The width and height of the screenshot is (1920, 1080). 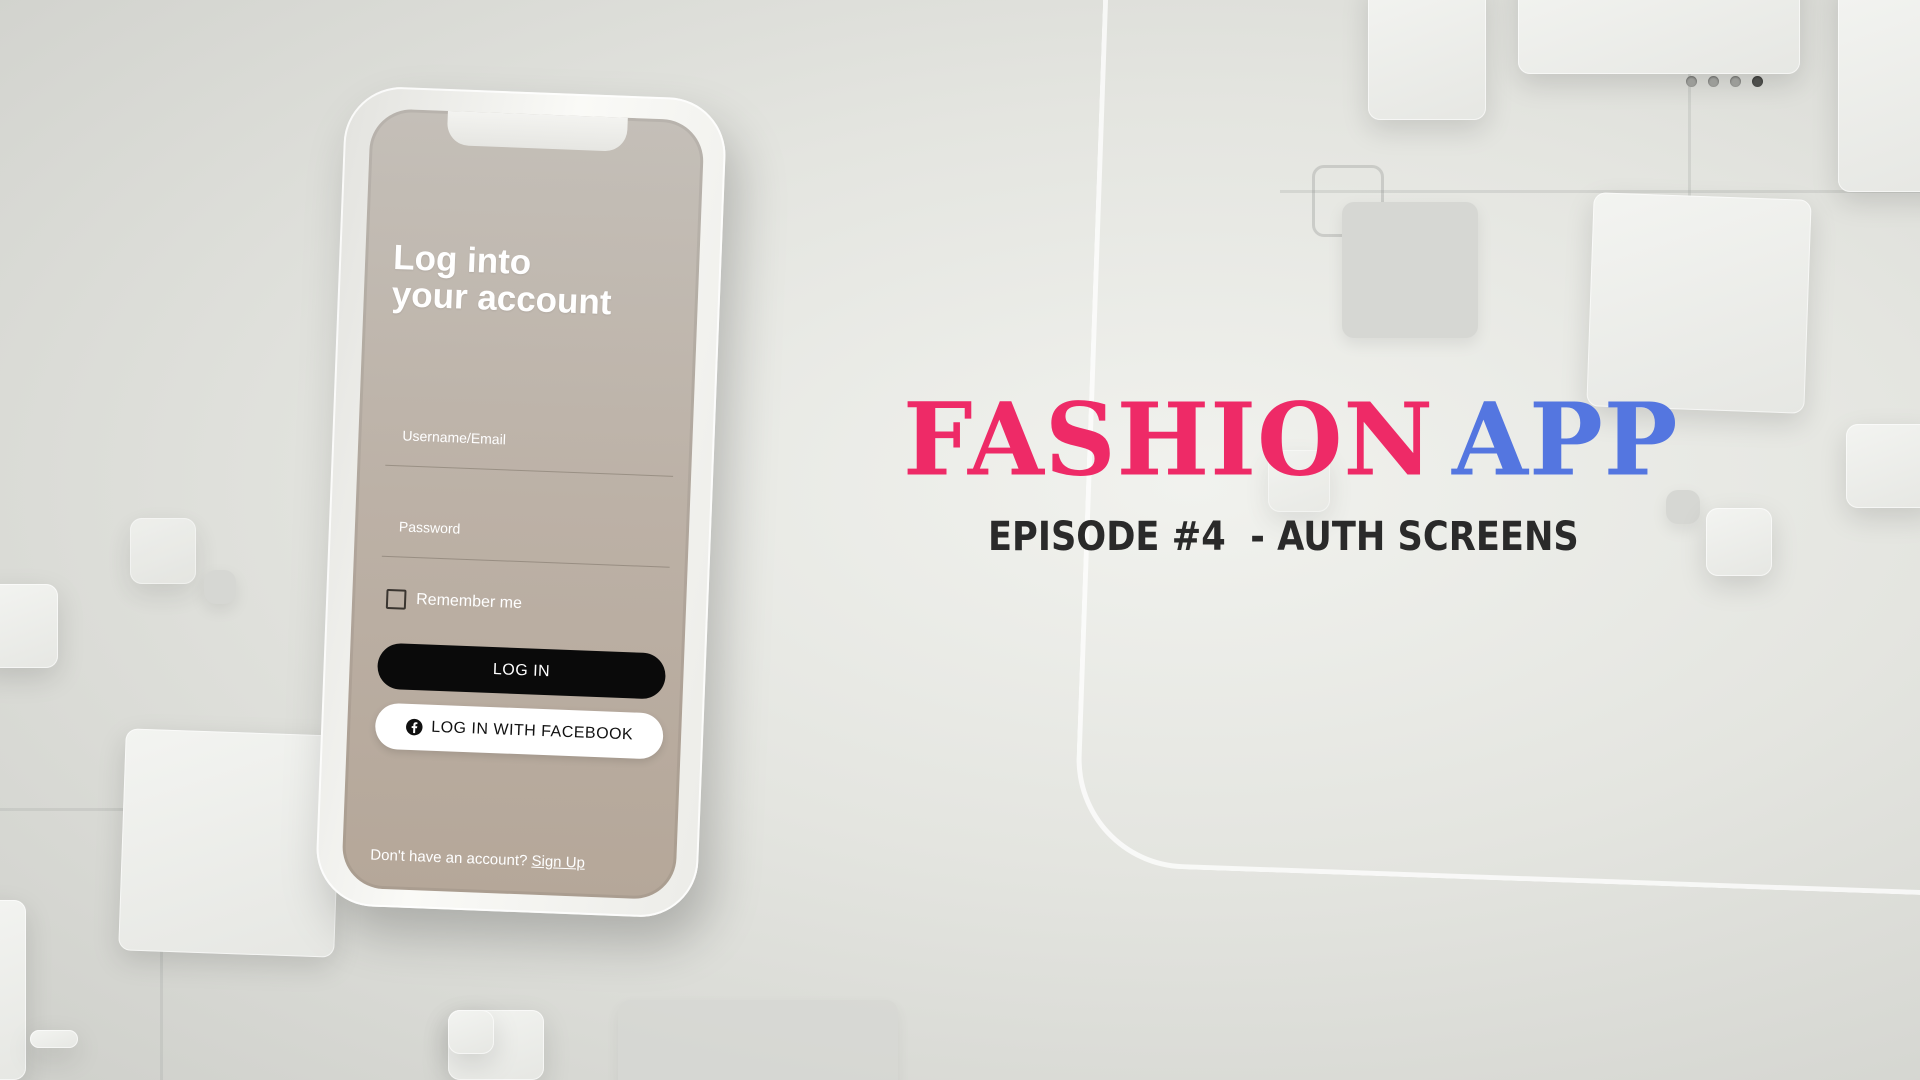 I want to click on headline-word-fashion: FASHION, so click(x=1169, y=440).